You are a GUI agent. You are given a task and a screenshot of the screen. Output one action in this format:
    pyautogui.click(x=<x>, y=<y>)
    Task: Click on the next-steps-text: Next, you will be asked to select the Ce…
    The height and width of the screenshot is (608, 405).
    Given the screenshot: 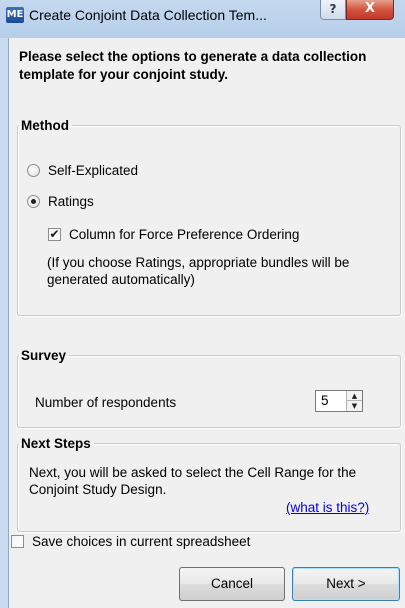 What is the action you would take?
    pyautogui.click(x=193, y=481)
    